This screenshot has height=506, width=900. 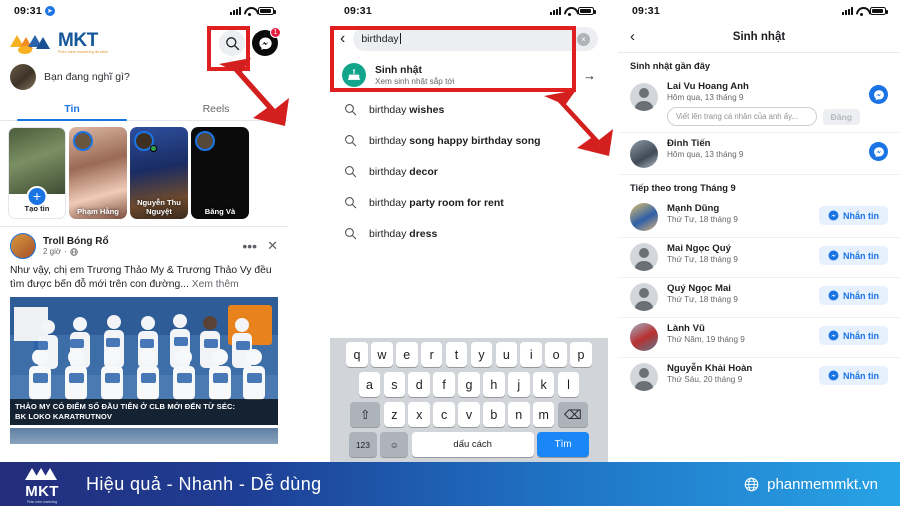 What do you see at coordinates (394, 414) in the screenshot?
I see `key-z: z` at bounding box center [394, 414].